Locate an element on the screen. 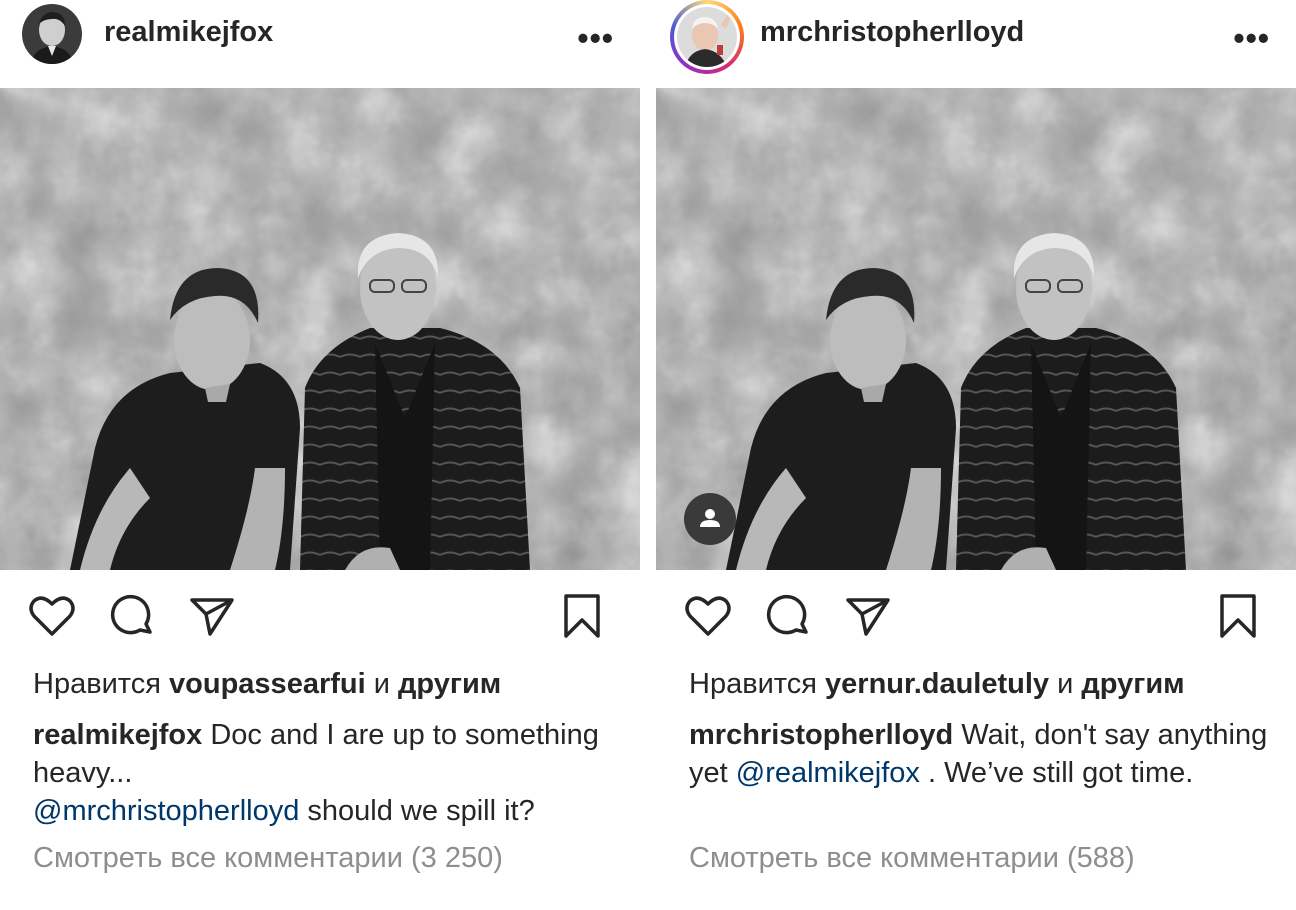 This screenshot has width=1296, height=910. username: realmikejfox is located at coordinates (188, 32).